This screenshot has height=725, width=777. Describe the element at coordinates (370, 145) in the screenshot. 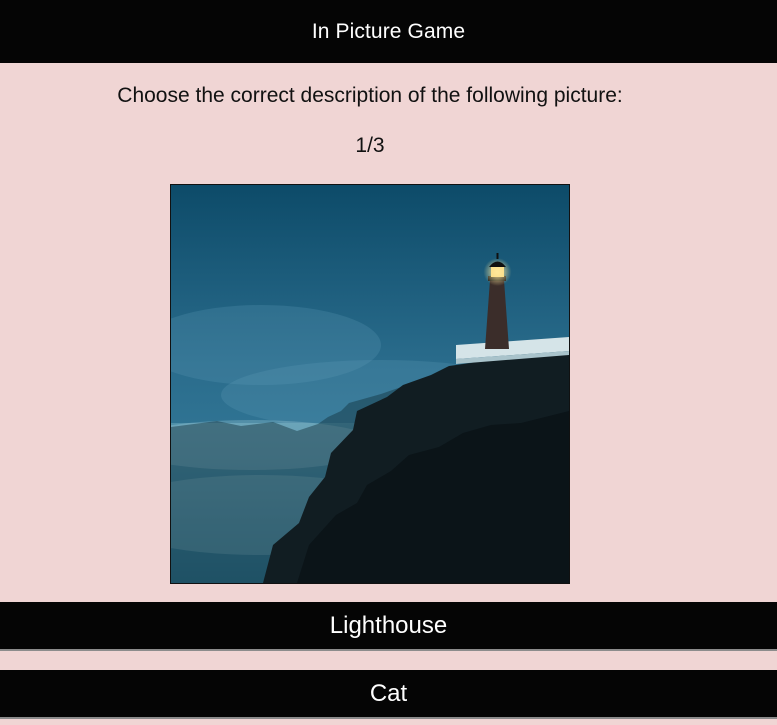

I see `question-progress: 1/3` at that location.